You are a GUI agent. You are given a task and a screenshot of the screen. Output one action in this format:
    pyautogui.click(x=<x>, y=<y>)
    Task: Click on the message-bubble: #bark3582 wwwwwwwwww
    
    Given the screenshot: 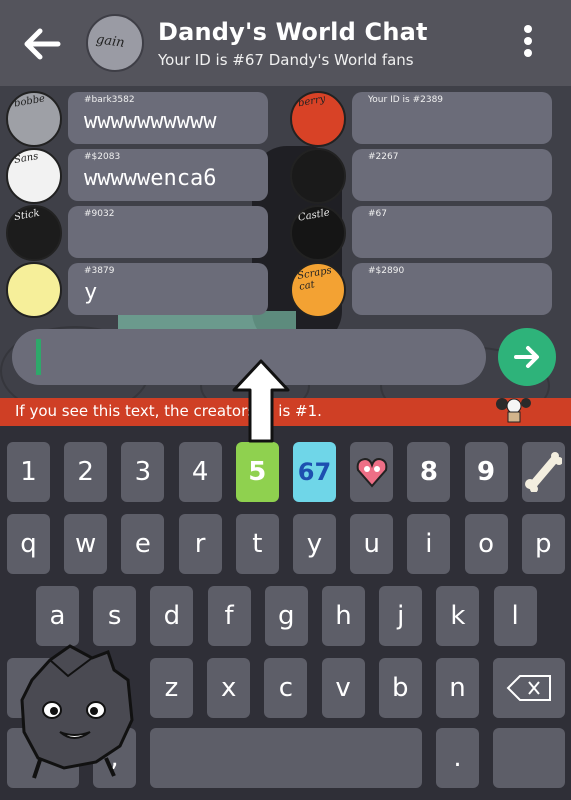 What is the action you would take?
    pyautogui.click(x=168, y=118)
    